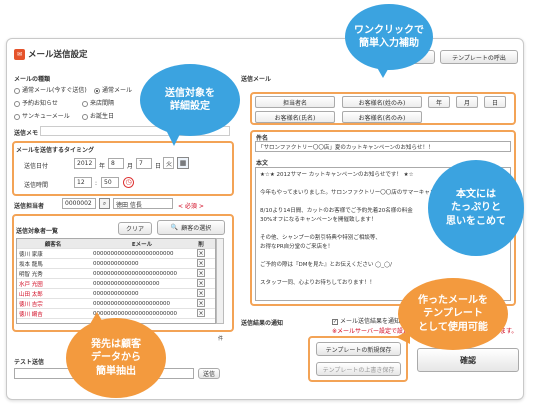 The height and width of the screenshot is (405, 540). Describe the element at coordinates (358, 349) in the screenshot. I see `template-new-save-button: テンプレートの新規保存` at that location.